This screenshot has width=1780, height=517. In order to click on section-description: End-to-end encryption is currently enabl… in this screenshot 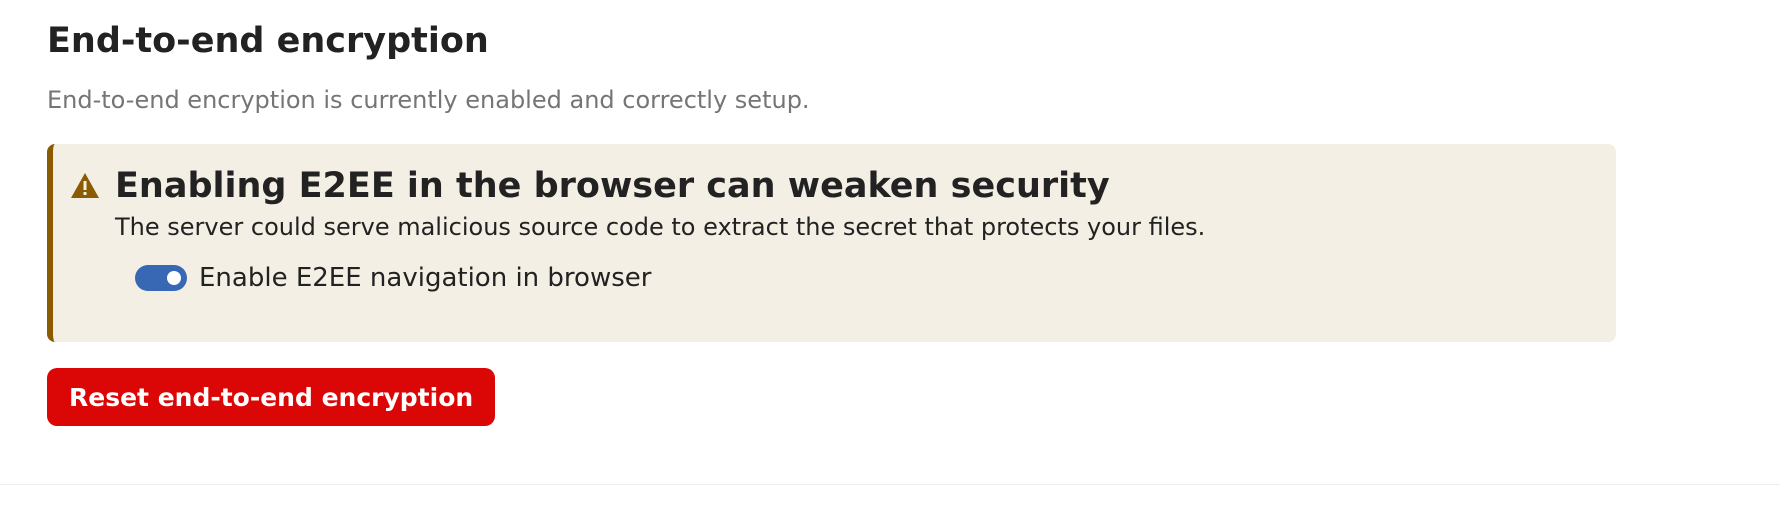, I will do `click(428, 100)`.